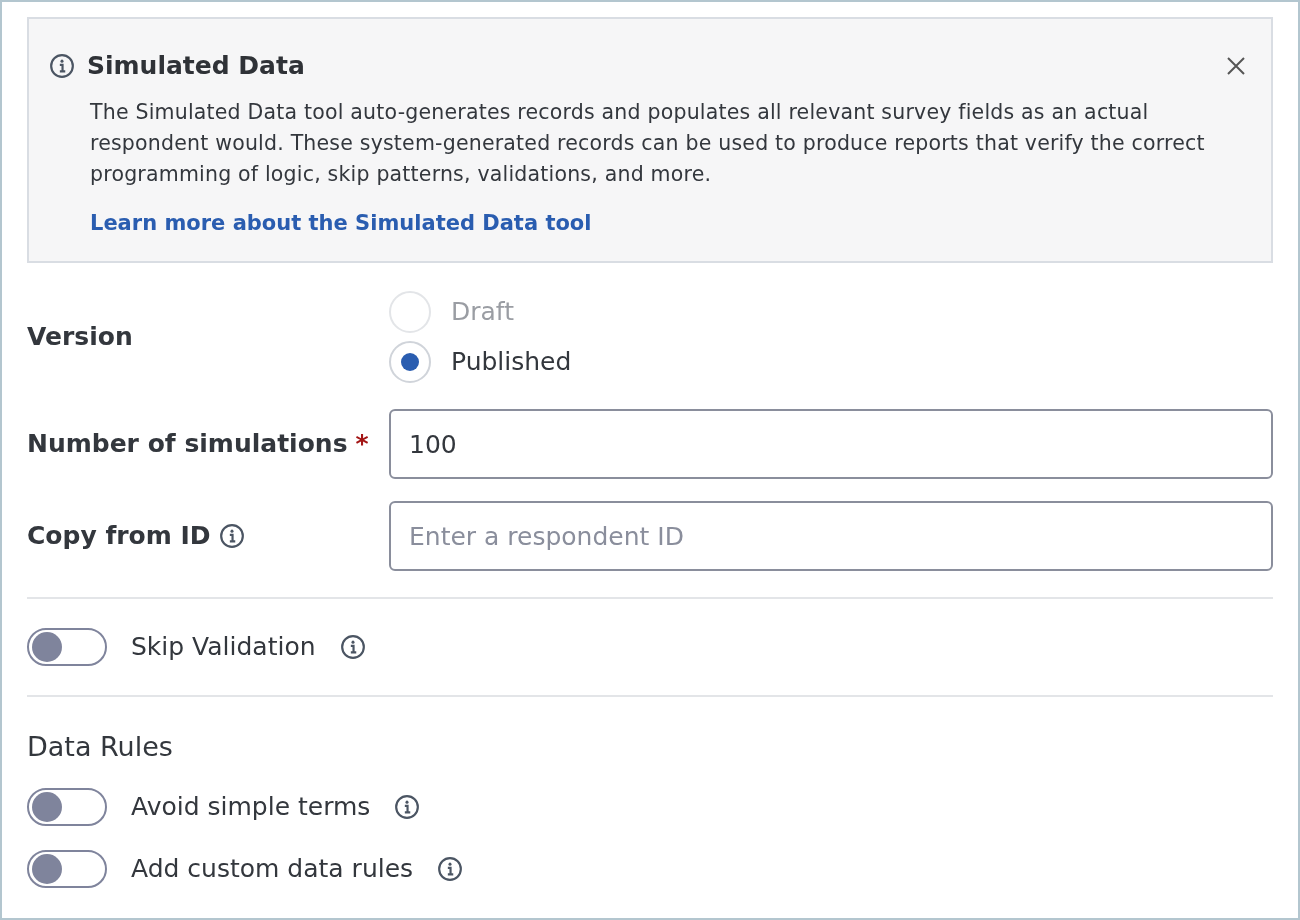 The image size is (1300, 920). Describe the element at coordinates (410, 362) in the screenshot. I see `radio-button` at that location.